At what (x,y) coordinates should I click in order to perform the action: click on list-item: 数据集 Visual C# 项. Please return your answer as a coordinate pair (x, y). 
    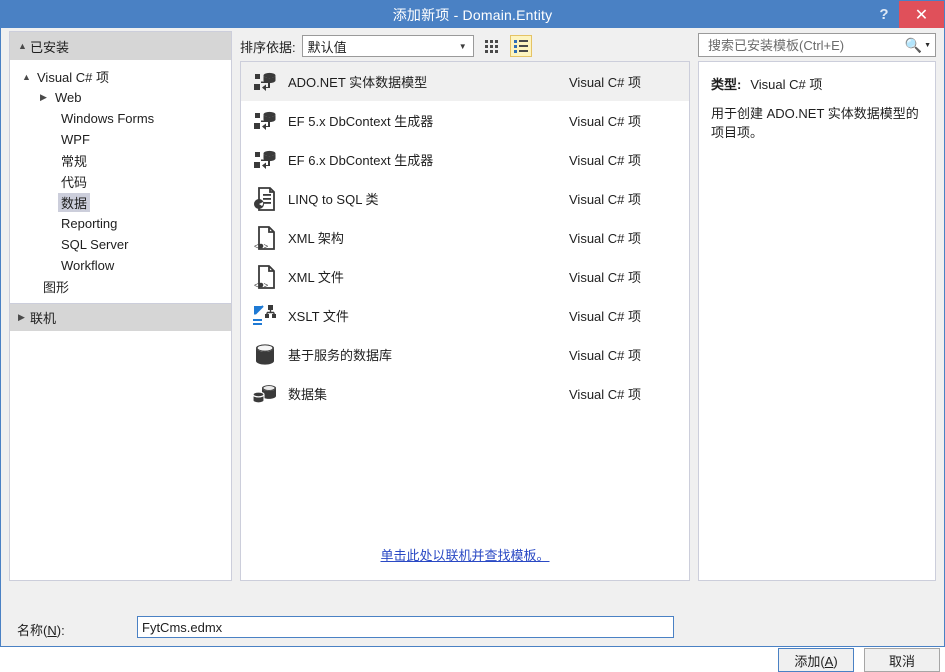
    Looking at the image, I should click on (465, 393).